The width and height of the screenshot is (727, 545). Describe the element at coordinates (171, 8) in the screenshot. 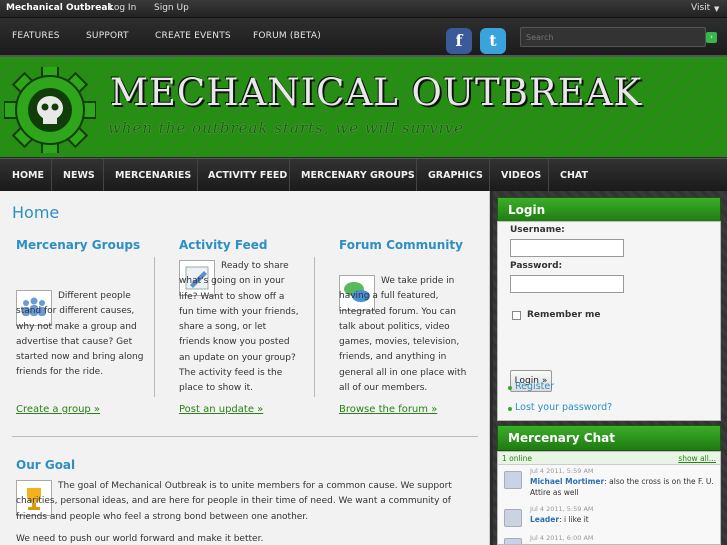

I see `signup-link: Sign Up` at that location.